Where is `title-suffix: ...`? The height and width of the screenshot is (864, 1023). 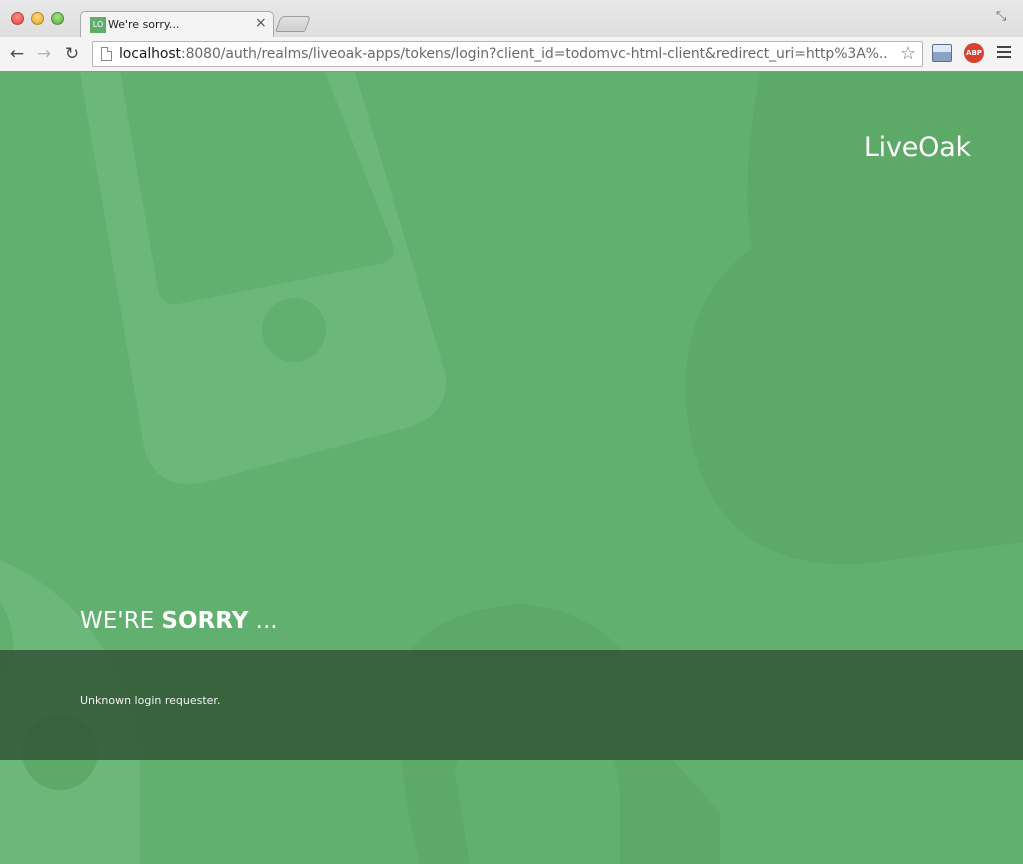
title-suffix: ... is located at coordinates (263, 621).